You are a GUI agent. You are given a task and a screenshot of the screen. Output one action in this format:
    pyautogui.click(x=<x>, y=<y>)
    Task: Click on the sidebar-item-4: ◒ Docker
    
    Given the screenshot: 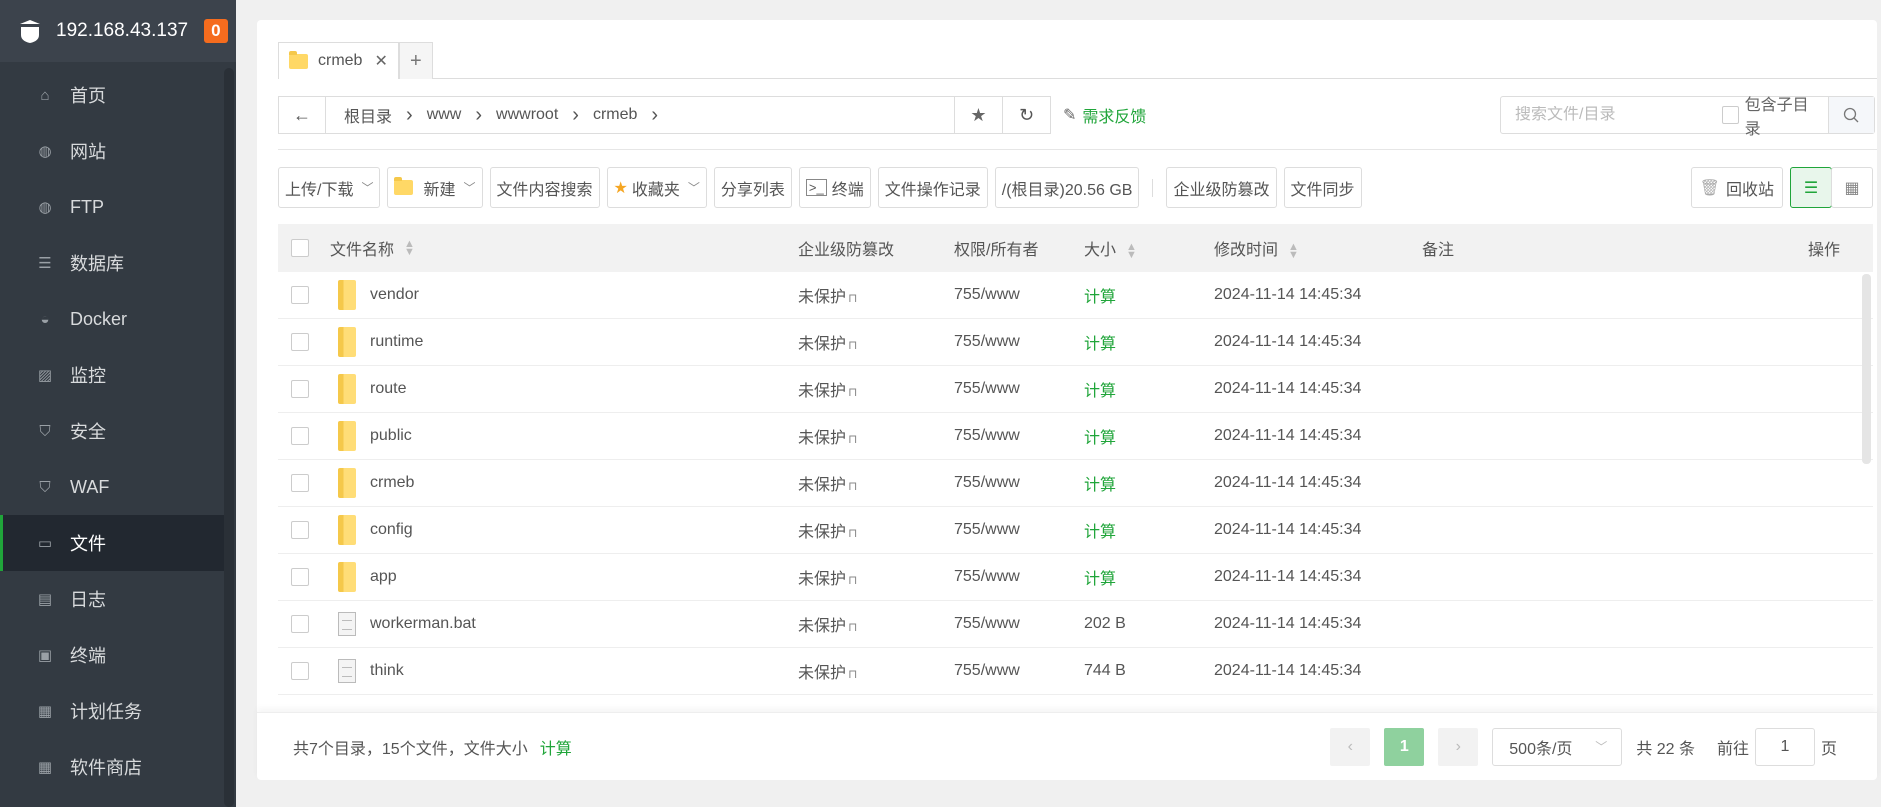 What is the action you would take?
    pyautogui.click(x=112, y=319)
    